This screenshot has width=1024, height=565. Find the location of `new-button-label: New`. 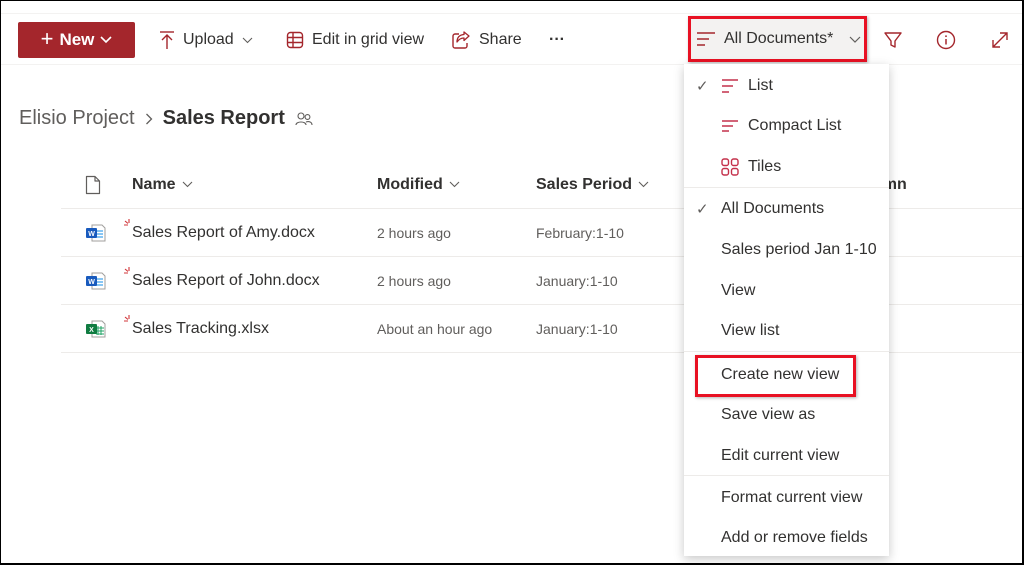

new-button-label: New is located at coordinates (77, 39).